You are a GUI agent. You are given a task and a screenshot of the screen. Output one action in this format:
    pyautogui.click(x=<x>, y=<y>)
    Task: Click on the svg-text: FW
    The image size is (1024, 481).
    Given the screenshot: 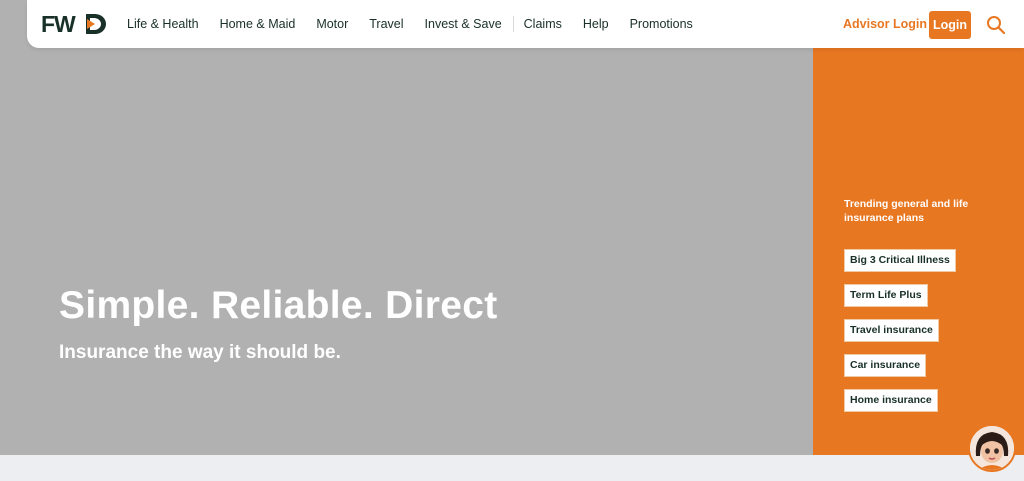 What is the action you would take?
    pyautogui.click(x=58, y=24)
    